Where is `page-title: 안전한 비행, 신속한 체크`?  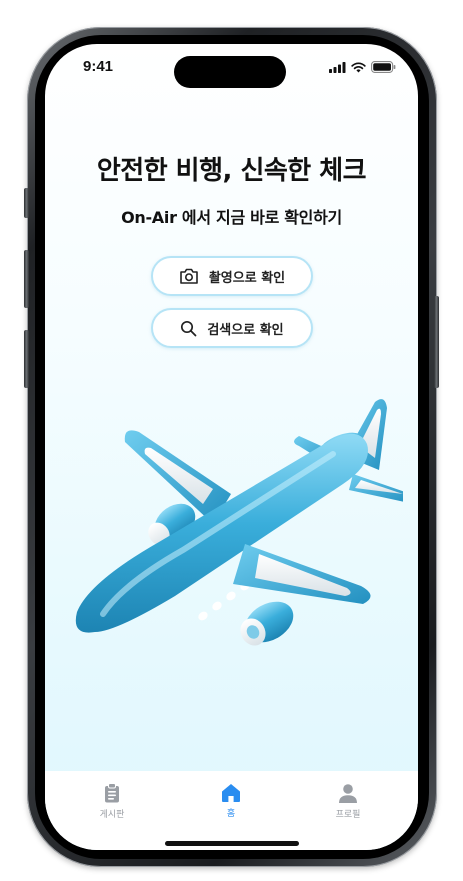
page-title: 안전한 비행, 신속한 체크 is located at coordinates (231, 171).